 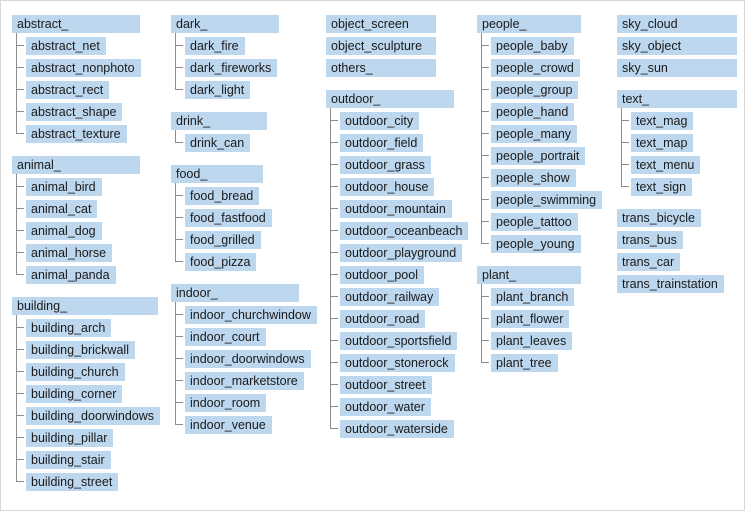 What do you see at coordinates (524, 362) in the screenshot?
I see `node-label: plant_tree` at bounding box center [524, 362].